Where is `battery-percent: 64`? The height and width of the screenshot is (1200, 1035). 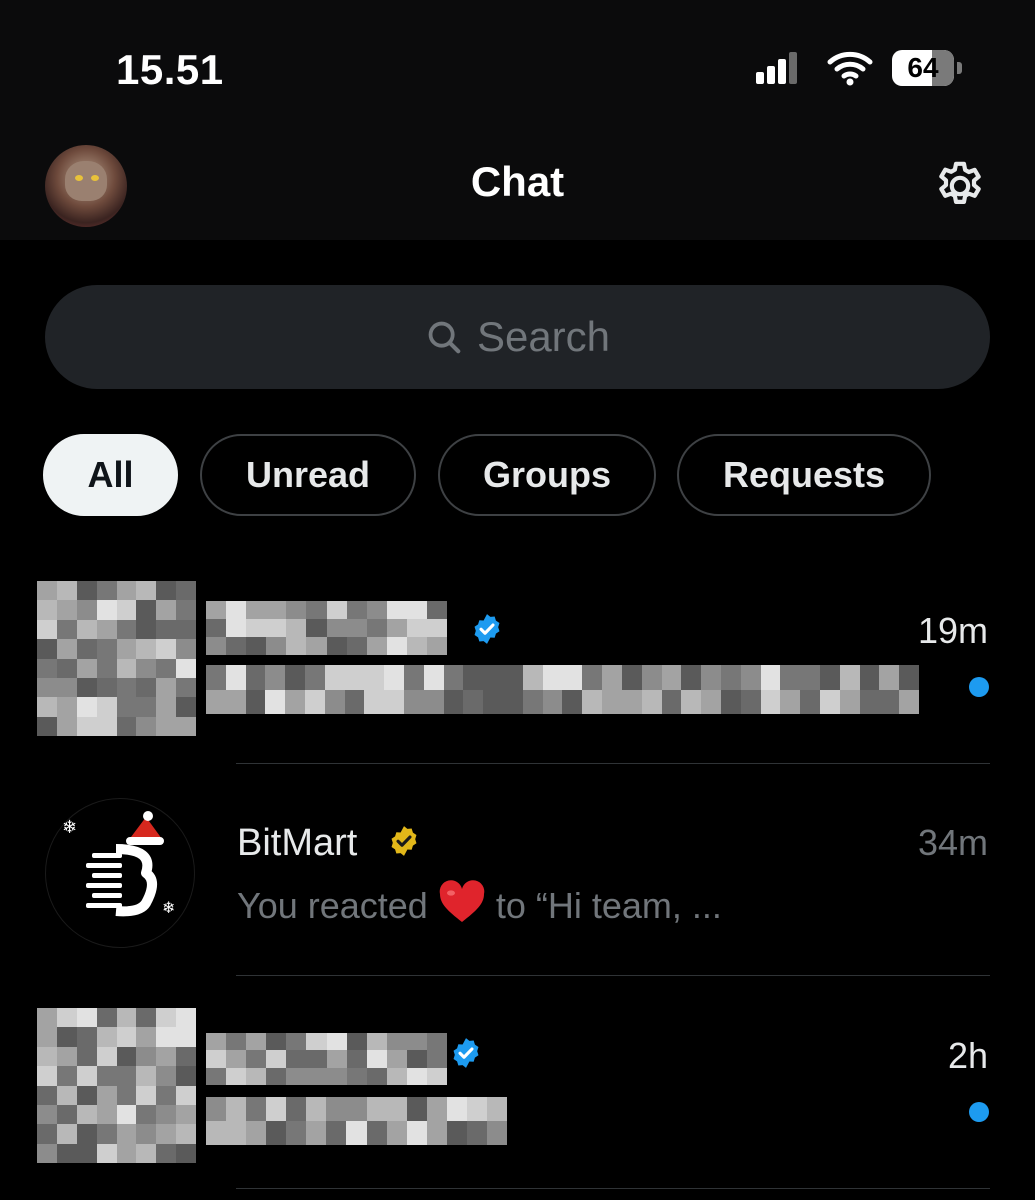
battery-percent: 64 is located at coordinates (923, 67).